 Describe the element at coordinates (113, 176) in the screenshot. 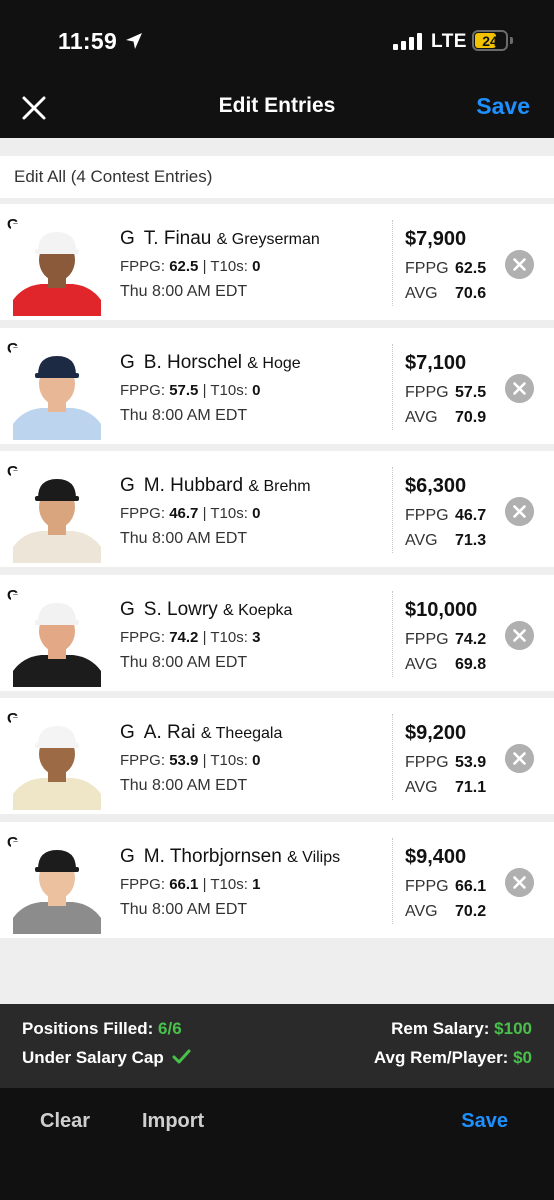

I see `edit-all-label: Edit All (4 Contest Entries)` at that location.